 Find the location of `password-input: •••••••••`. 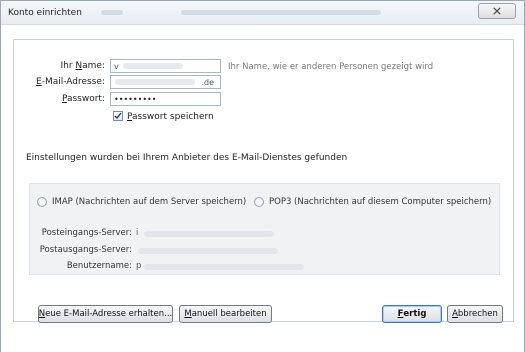

password-input: ••••••••• is located at coordinates (165, 99).